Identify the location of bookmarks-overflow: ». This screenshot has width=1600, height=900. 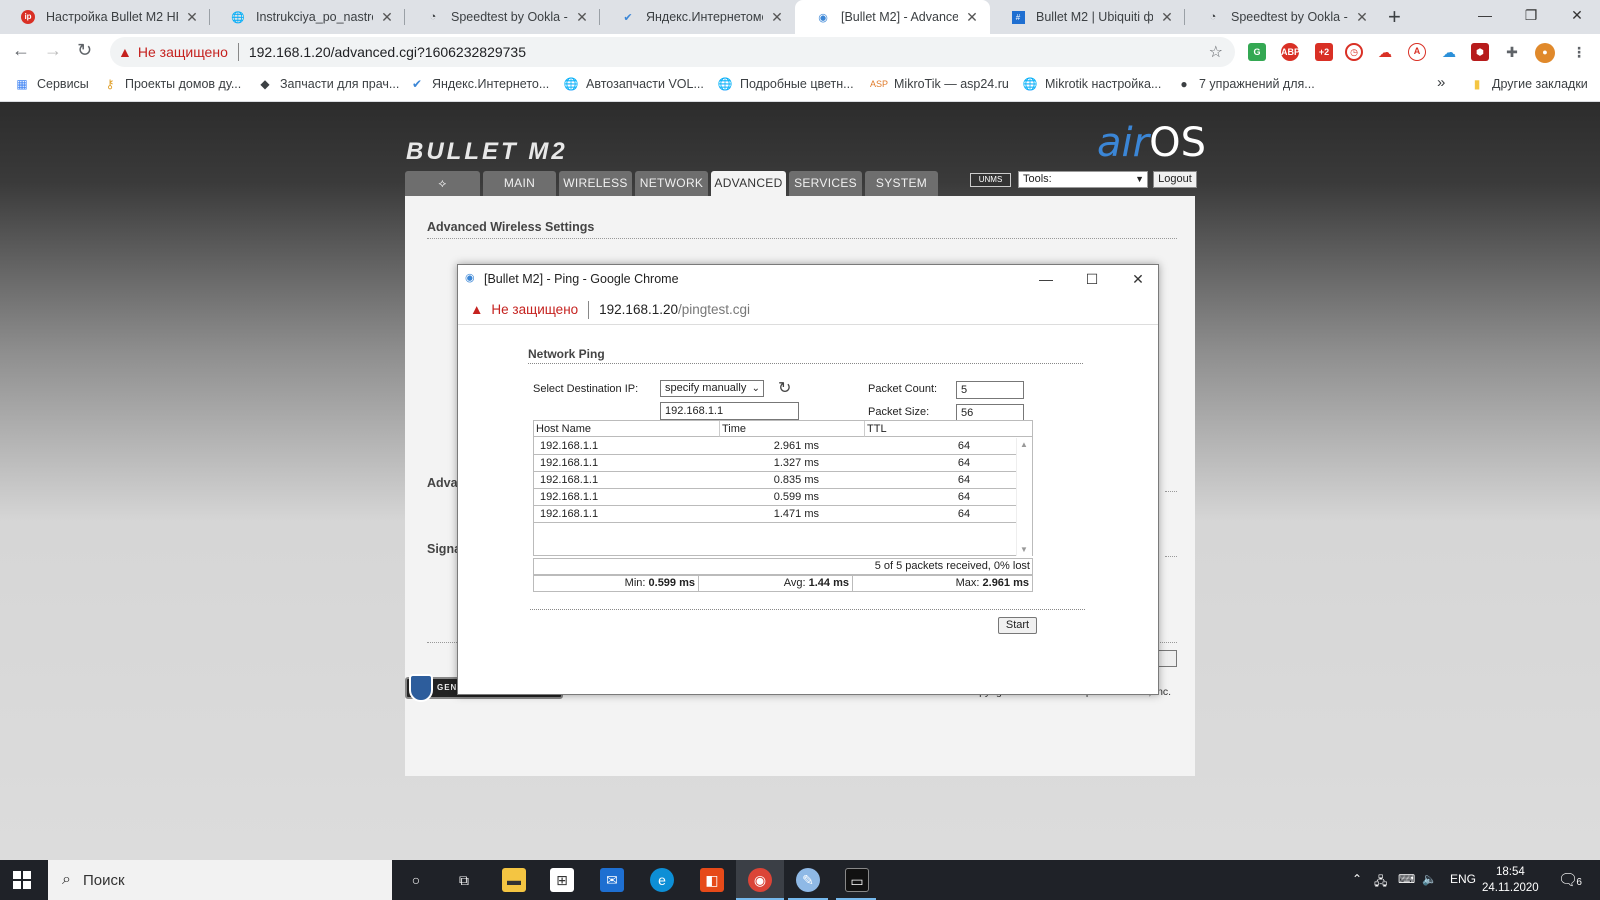
(1441, 82).